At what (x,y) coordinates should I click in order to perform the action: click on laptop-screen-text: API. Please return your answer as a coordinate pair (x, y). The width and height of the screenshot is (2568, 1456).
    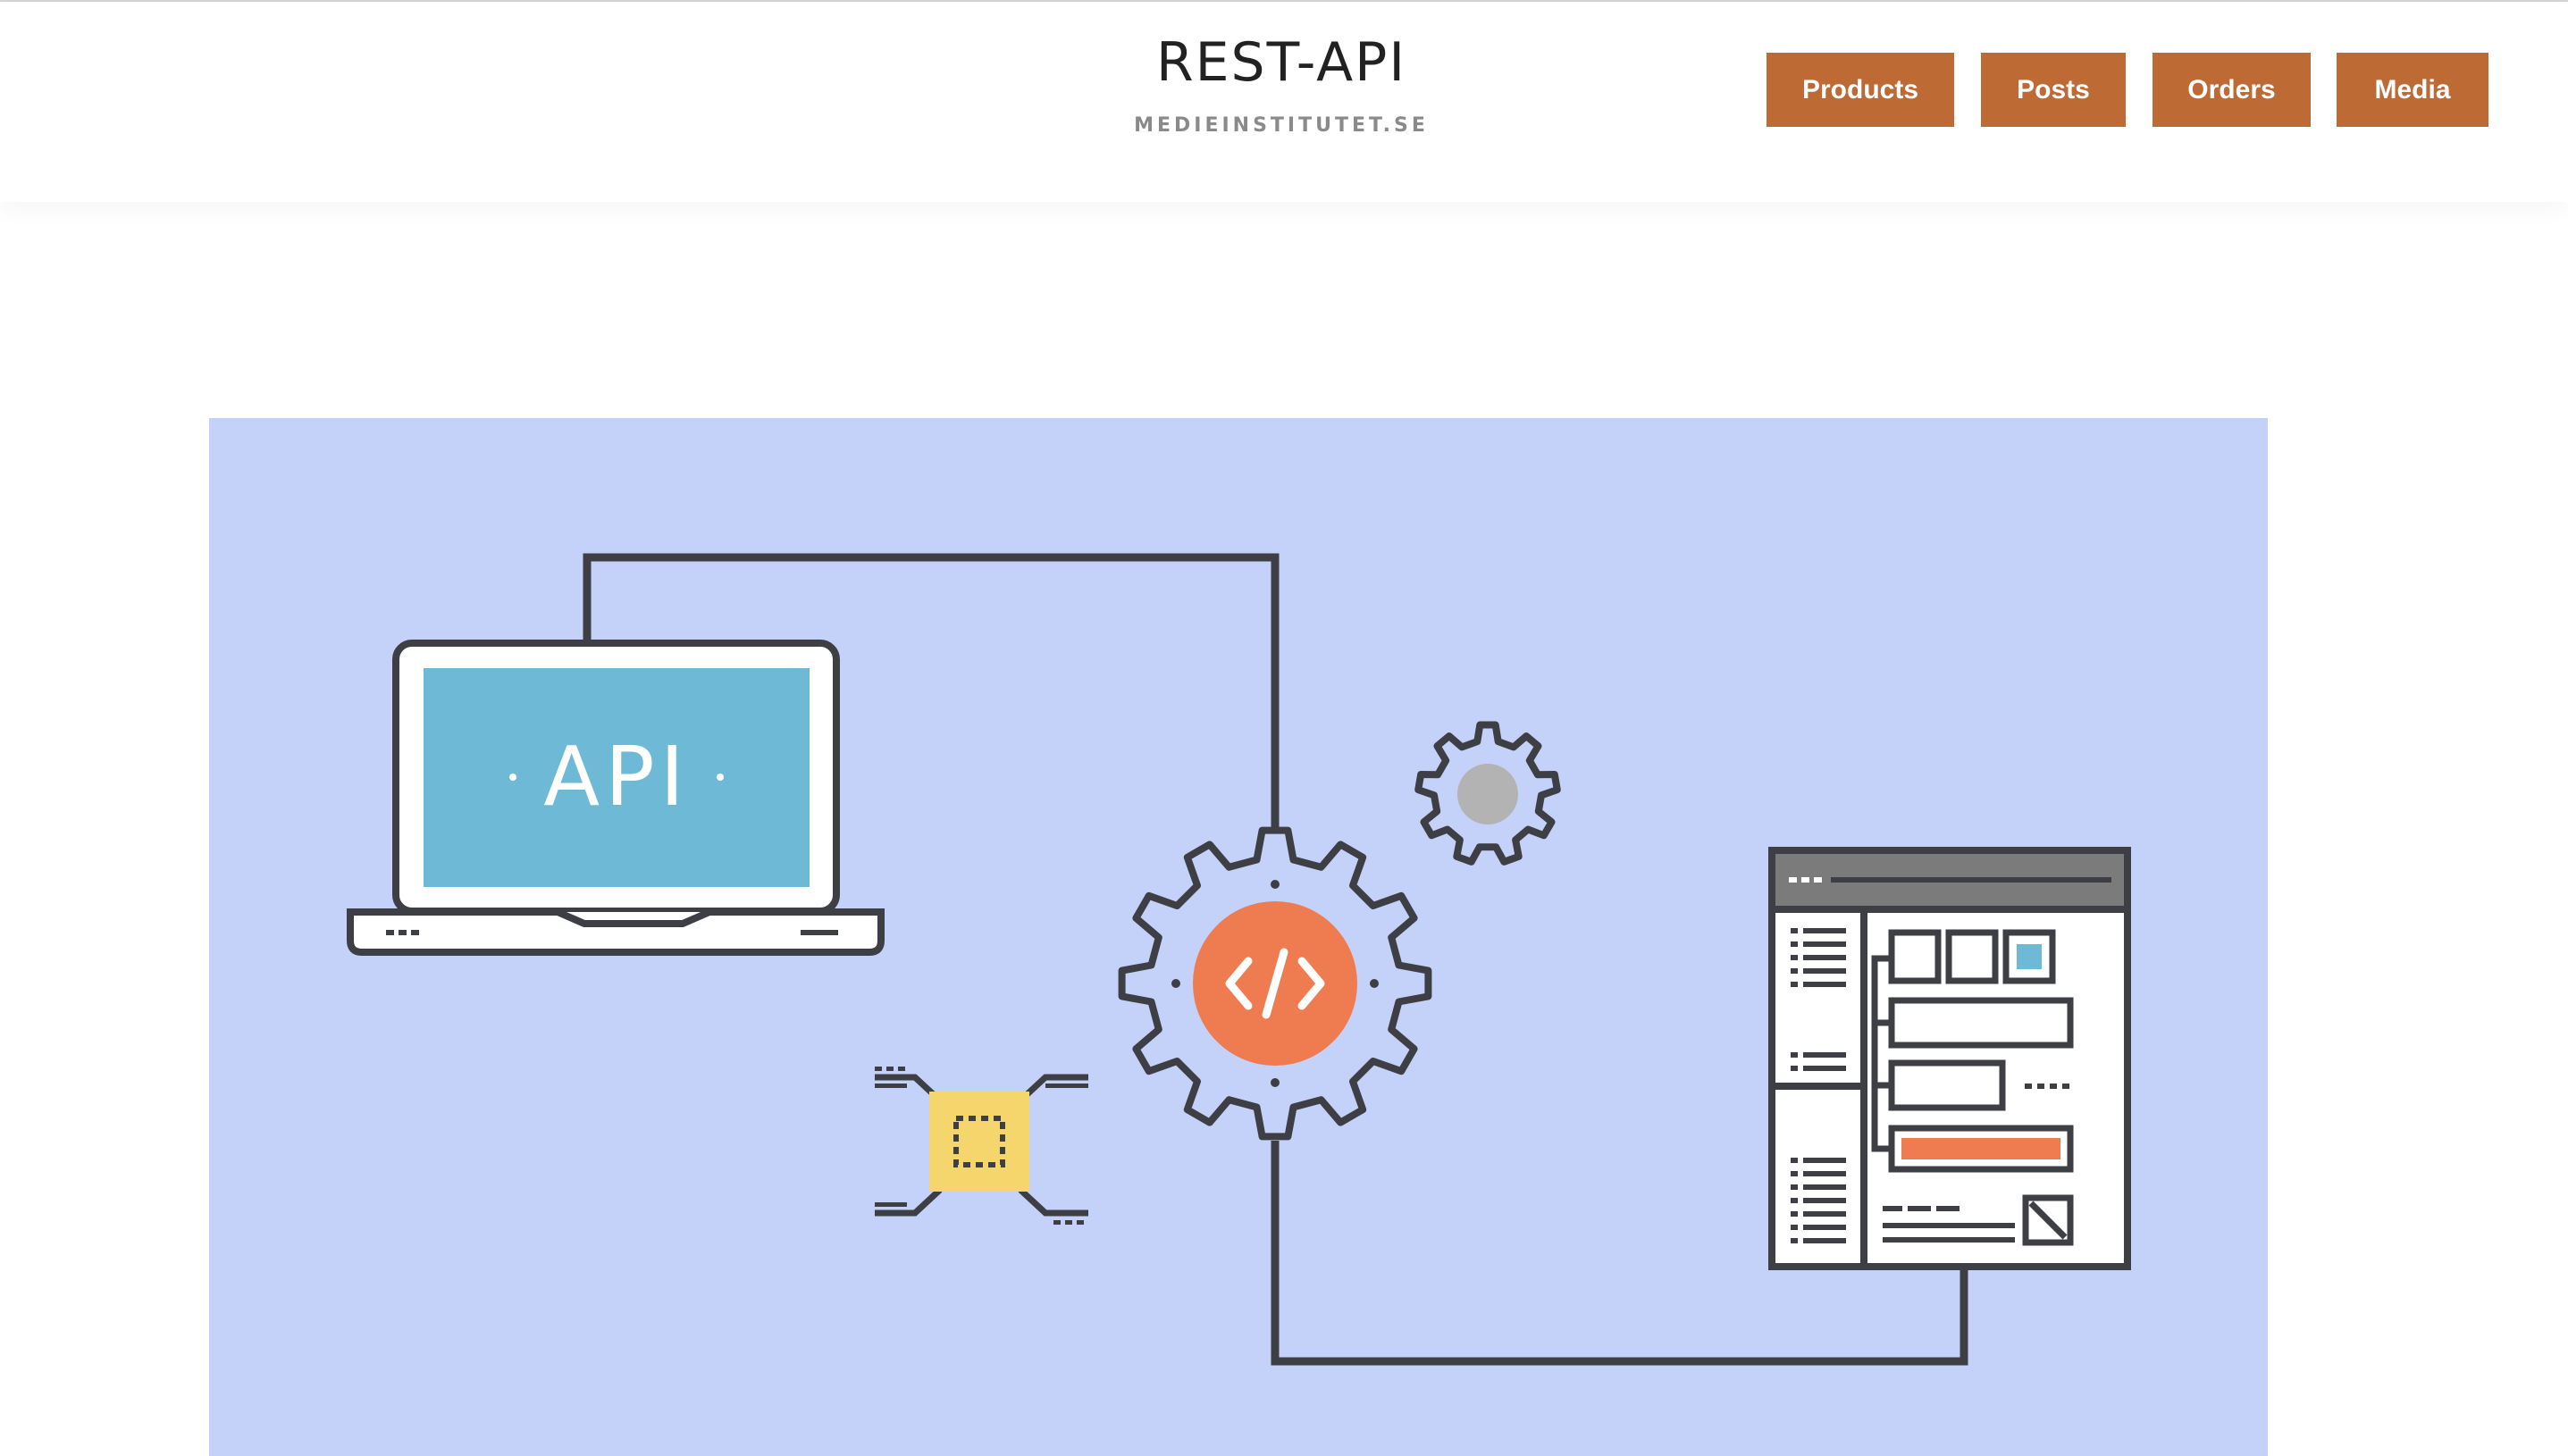
    Looking at the image, I should click on (616, 776).